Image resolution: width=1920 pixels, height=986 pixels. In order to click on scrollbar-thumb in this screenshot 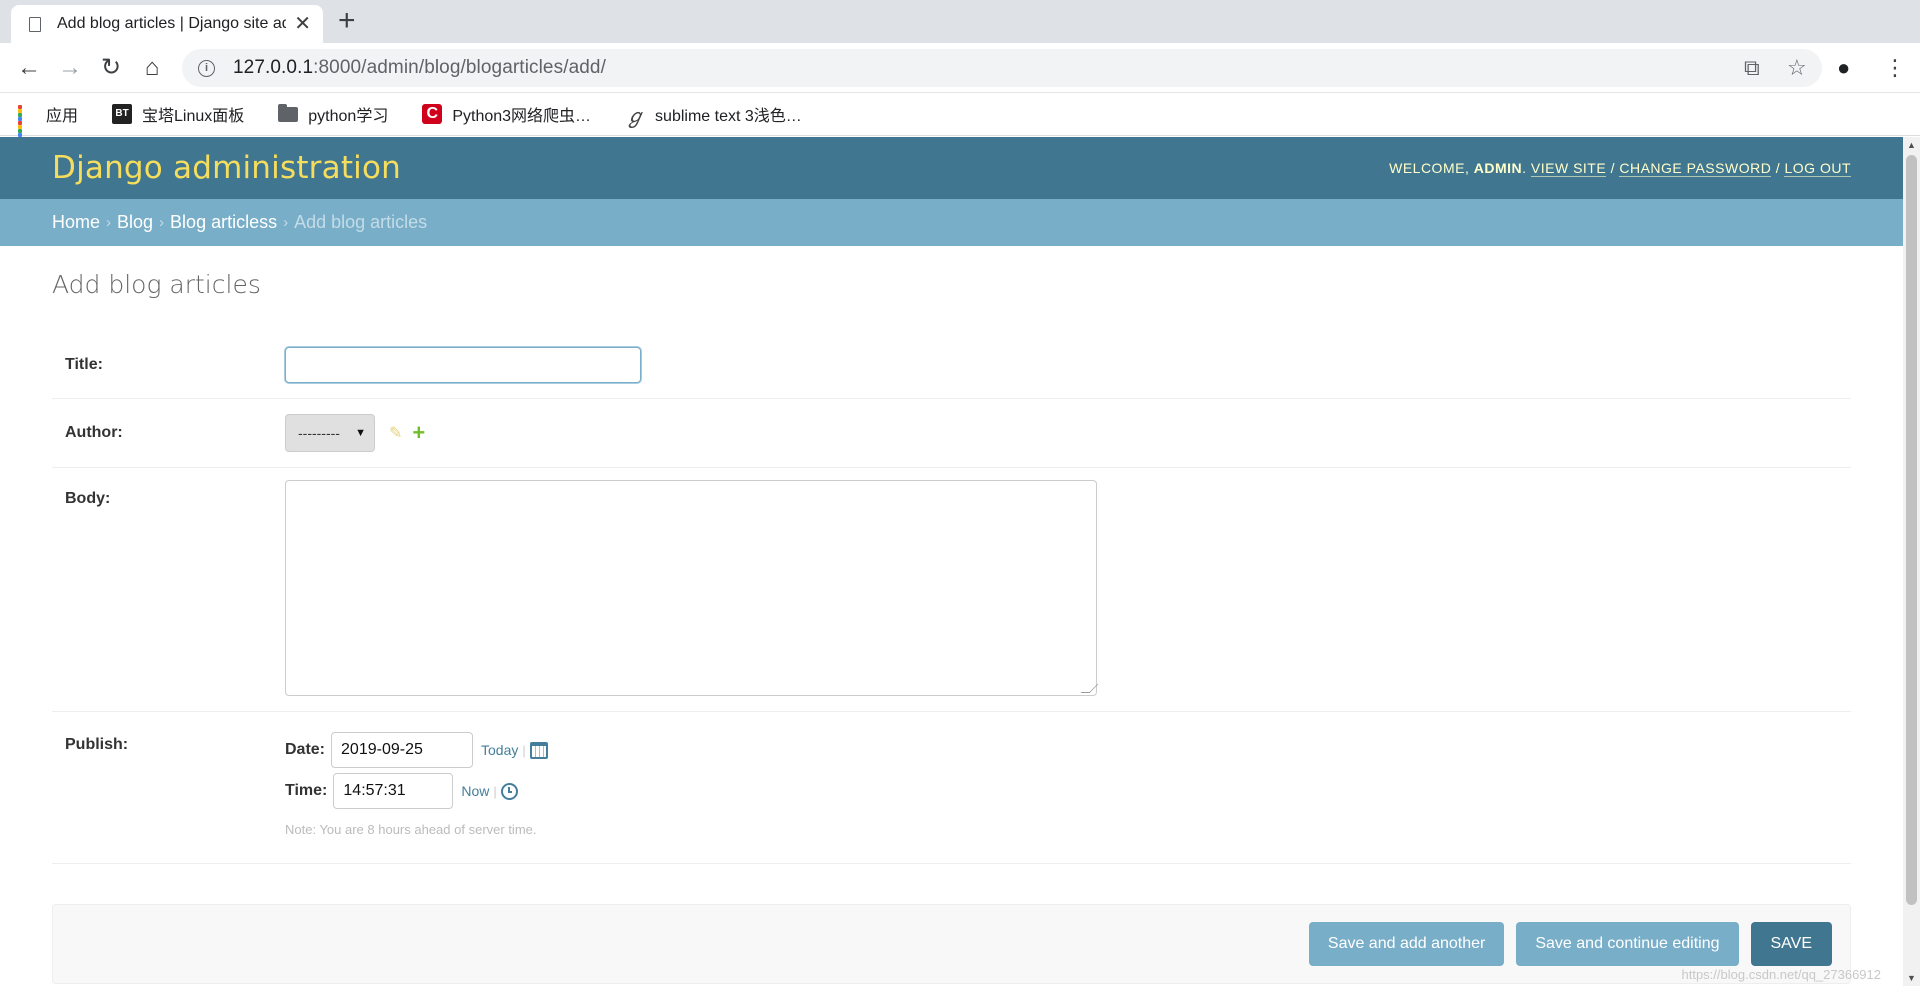, I will do `click(1911, 530)`.